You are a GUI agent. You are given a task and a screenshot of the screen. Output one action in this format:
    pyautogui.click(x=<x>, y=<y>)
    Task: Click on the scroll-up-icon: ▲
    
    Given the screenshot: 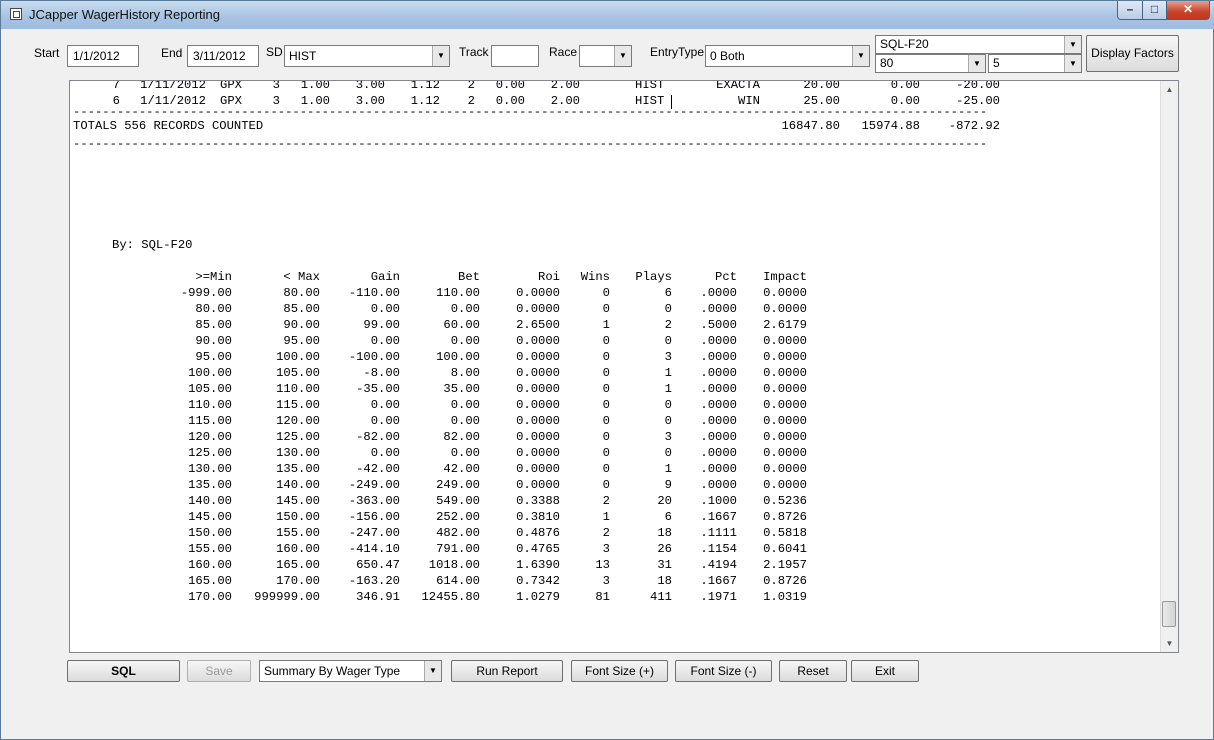 What is the action you would take?
    pyautogui.click(x=1169, y=89)
    